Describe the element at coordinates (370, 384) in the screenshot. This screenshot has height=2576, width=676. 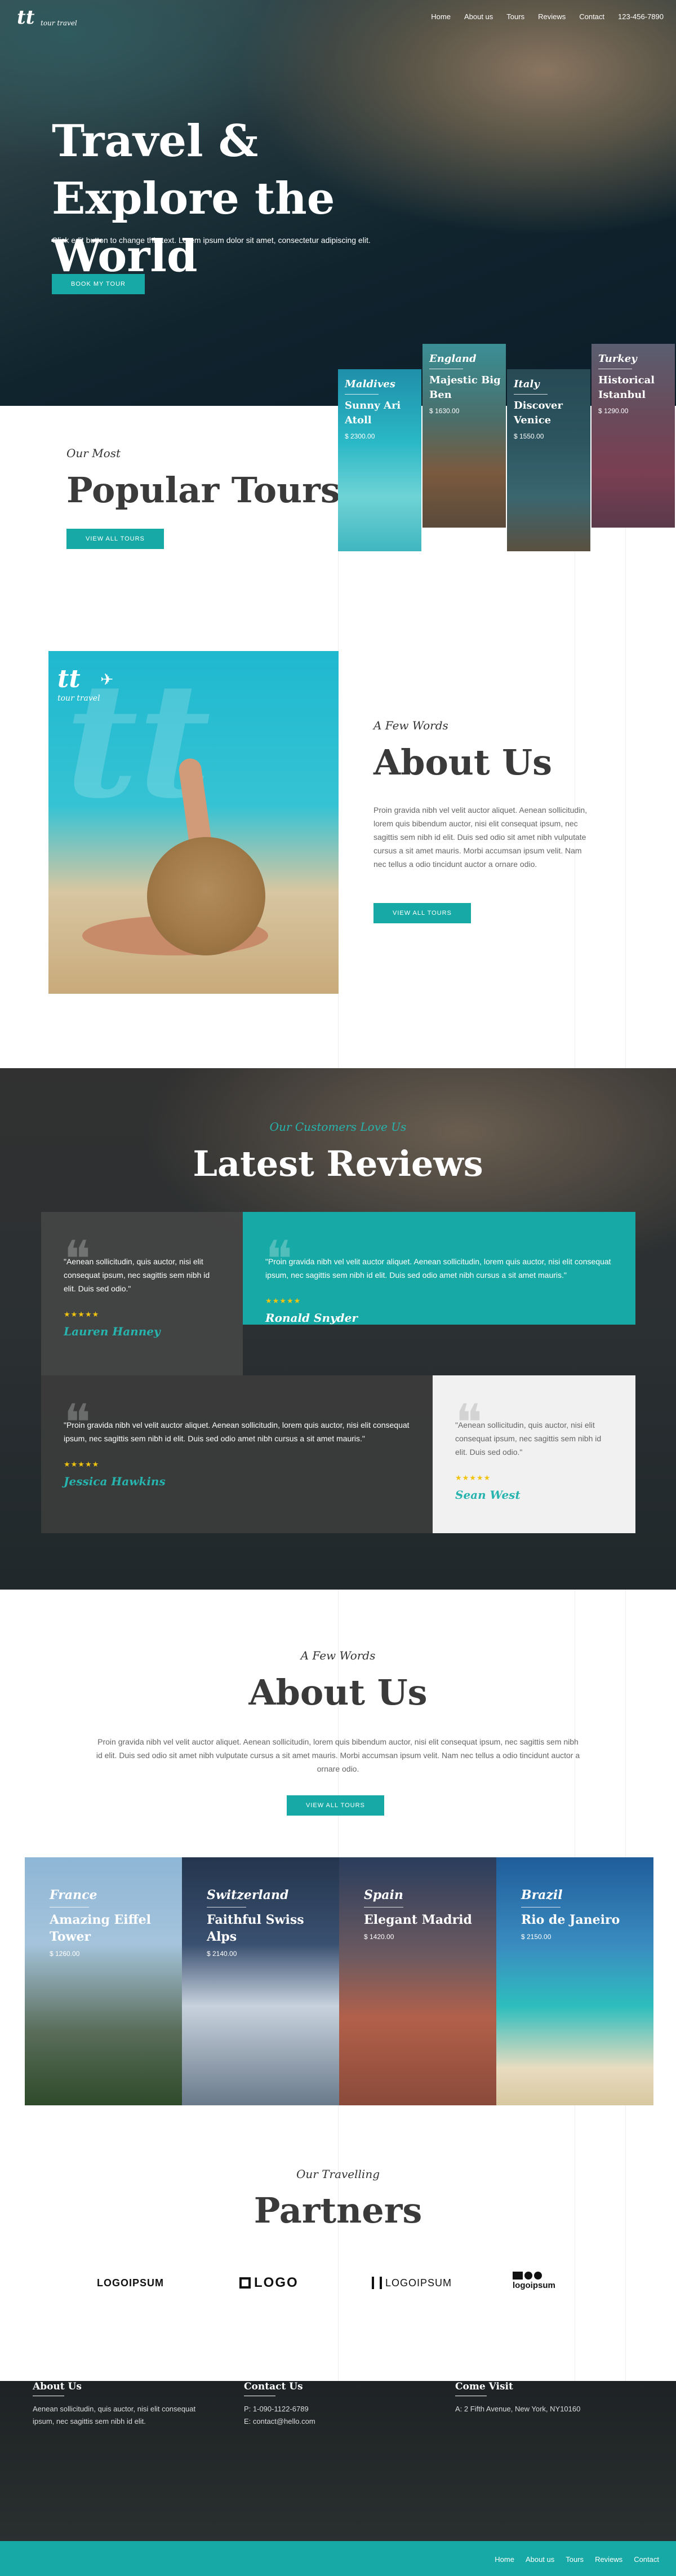
I see `tour-country: Maldives` at that location.